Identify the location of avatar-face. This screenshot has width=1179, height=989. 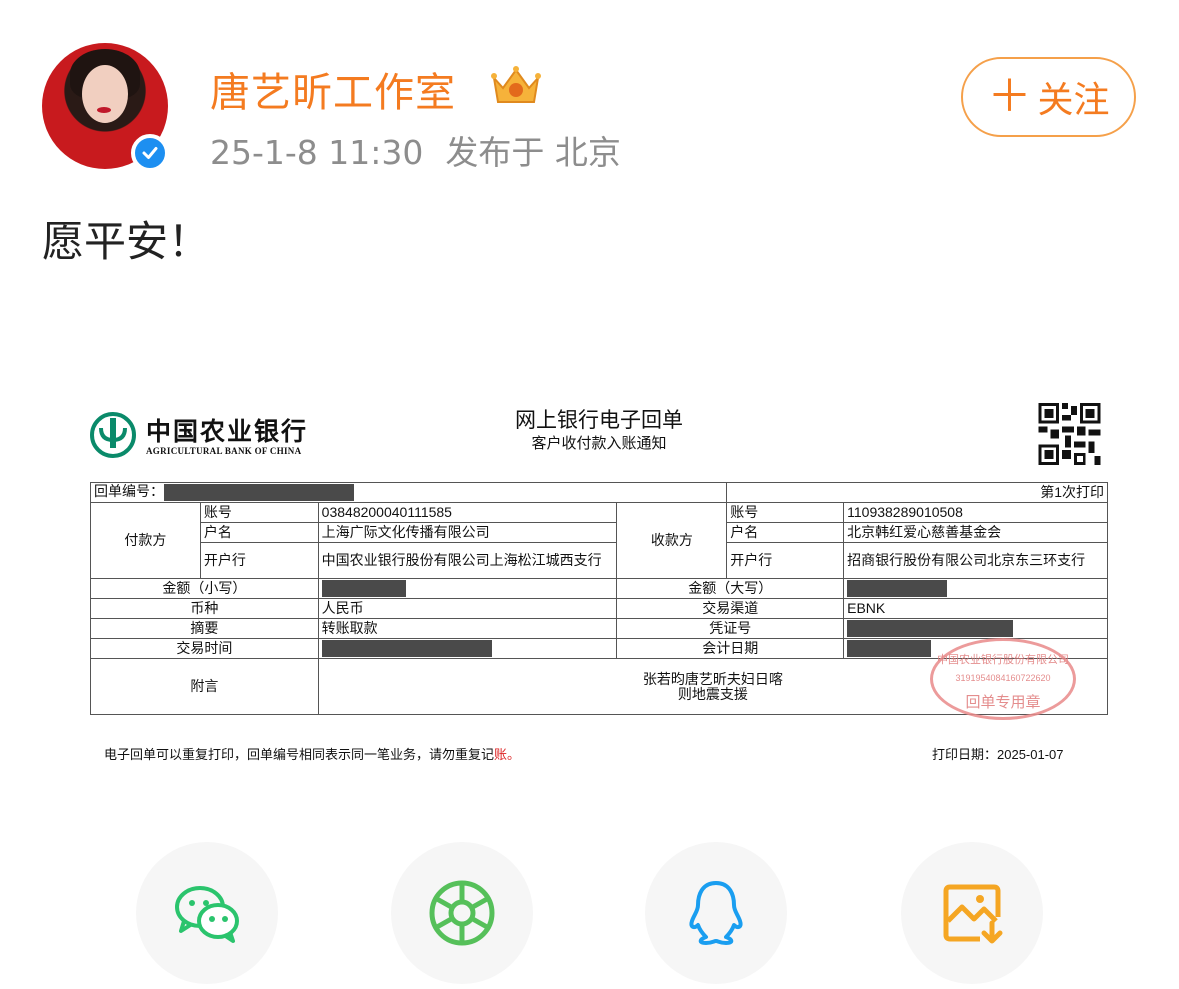
(105, 94).